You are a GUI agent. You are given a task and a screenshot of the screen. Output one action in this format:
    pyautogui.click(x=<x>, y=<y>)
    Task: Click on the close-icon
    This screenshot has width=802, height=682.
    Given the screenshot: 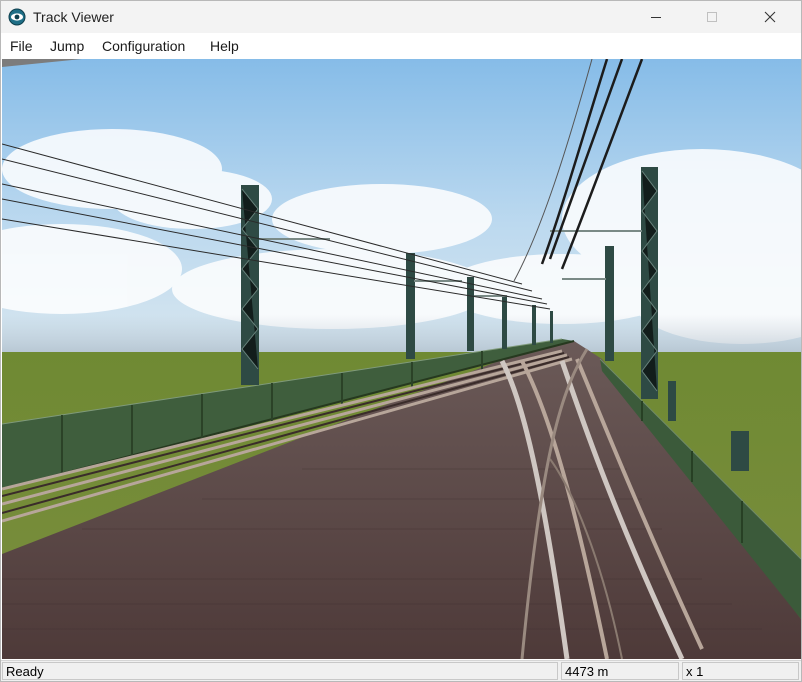 What is the action you would take?
    pyautogui.click(x=770, y=17)
    